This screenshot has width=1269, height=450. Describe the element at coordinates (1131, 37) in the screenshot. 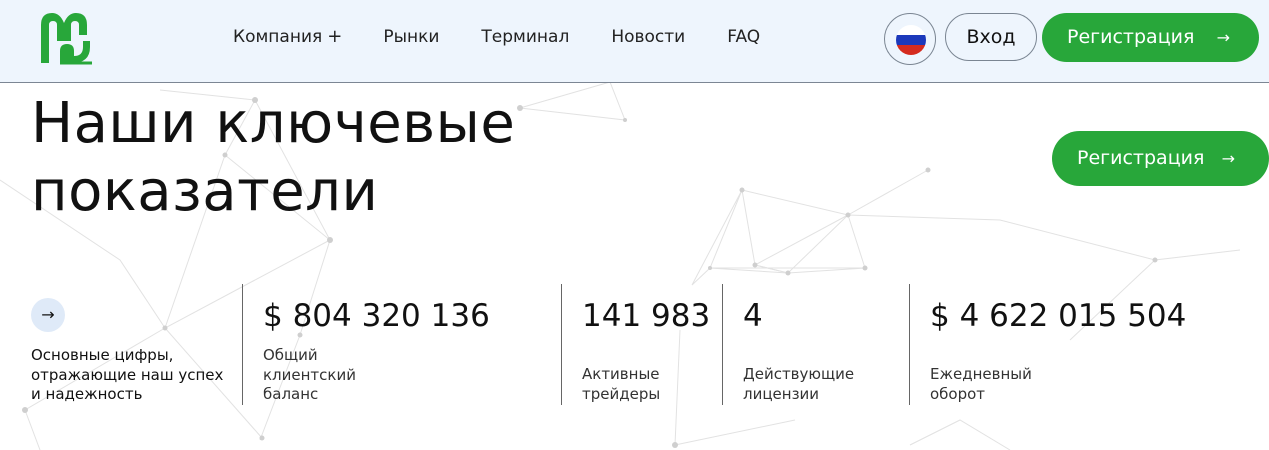

I see `header-register-label: Регистрация` at that location.